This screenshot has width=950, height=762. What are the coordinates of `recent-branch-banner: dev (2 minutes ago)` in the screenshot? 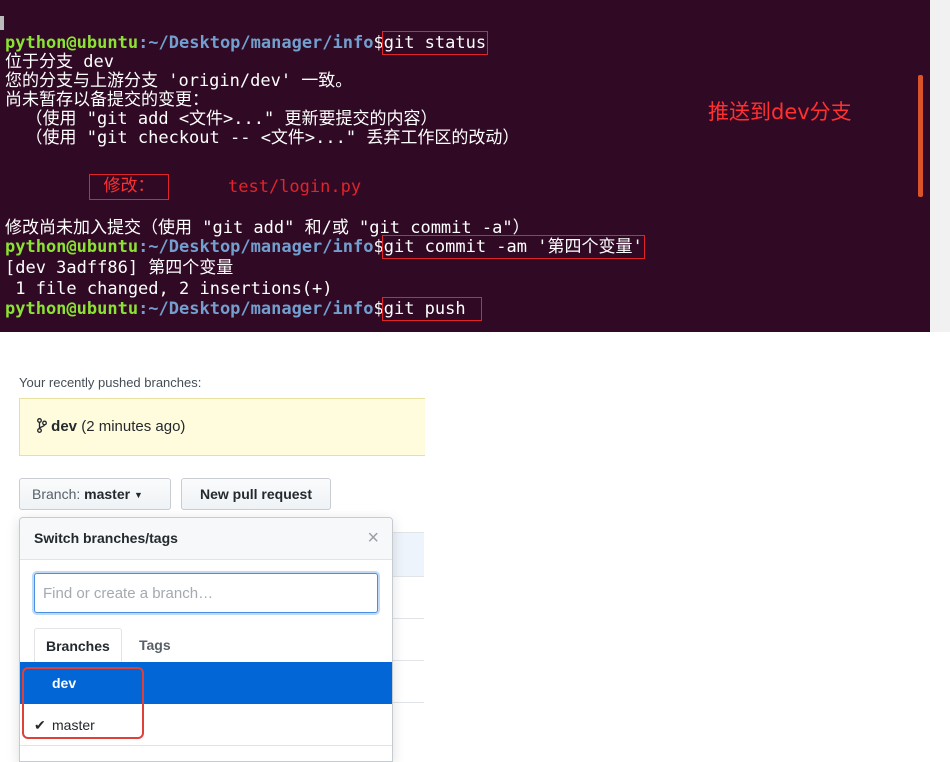 It's located at (222, 427).